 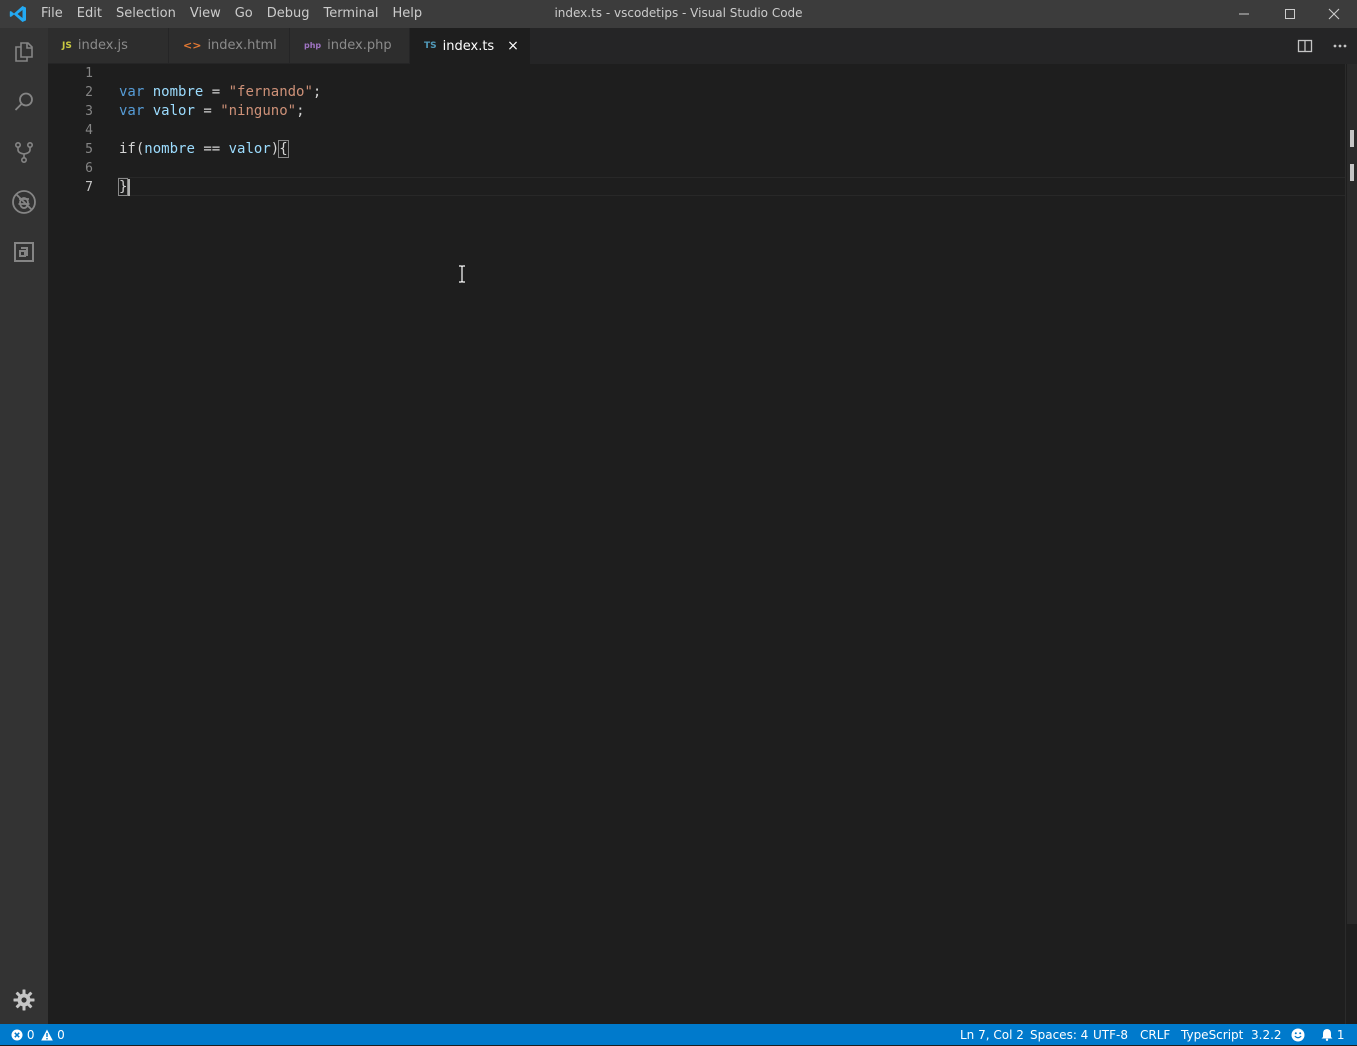 I want to click on line-number: 5, so click(x=89, y=149).